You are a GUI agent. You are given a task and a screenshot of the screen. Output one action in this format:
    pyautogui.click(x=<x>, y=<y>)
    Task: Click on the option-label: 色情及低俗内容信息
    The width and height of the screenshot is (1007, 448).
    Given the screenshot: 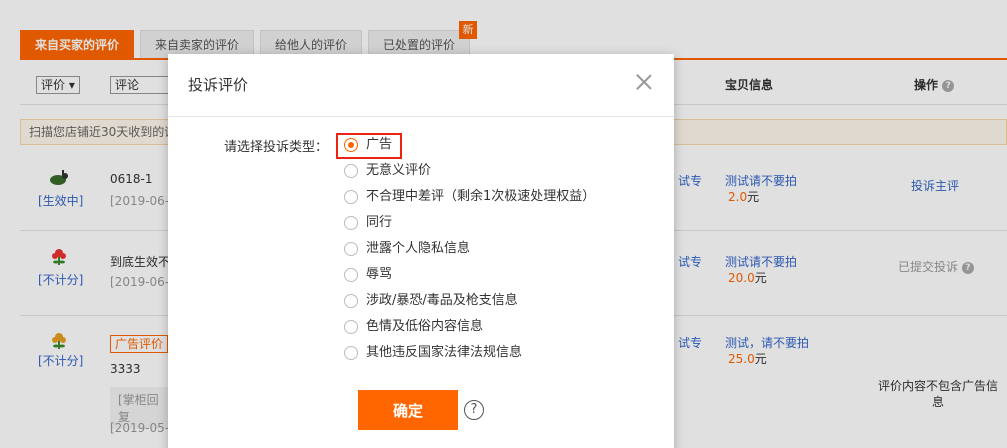 What is the action you would take?
    pyautogui.click(x=425, y=326)
    